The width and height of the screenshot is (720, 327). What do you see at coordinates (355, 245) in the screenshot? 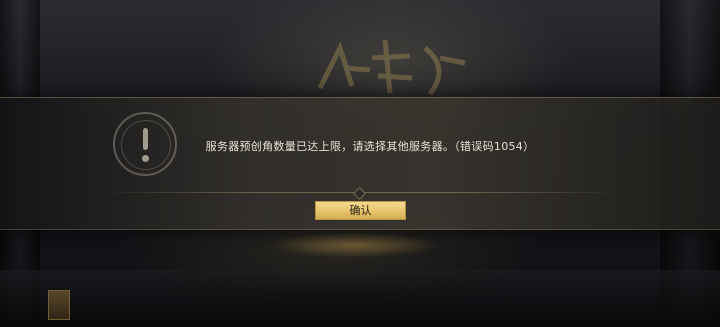
I see `background-glow` at bounding box center [355, 245].